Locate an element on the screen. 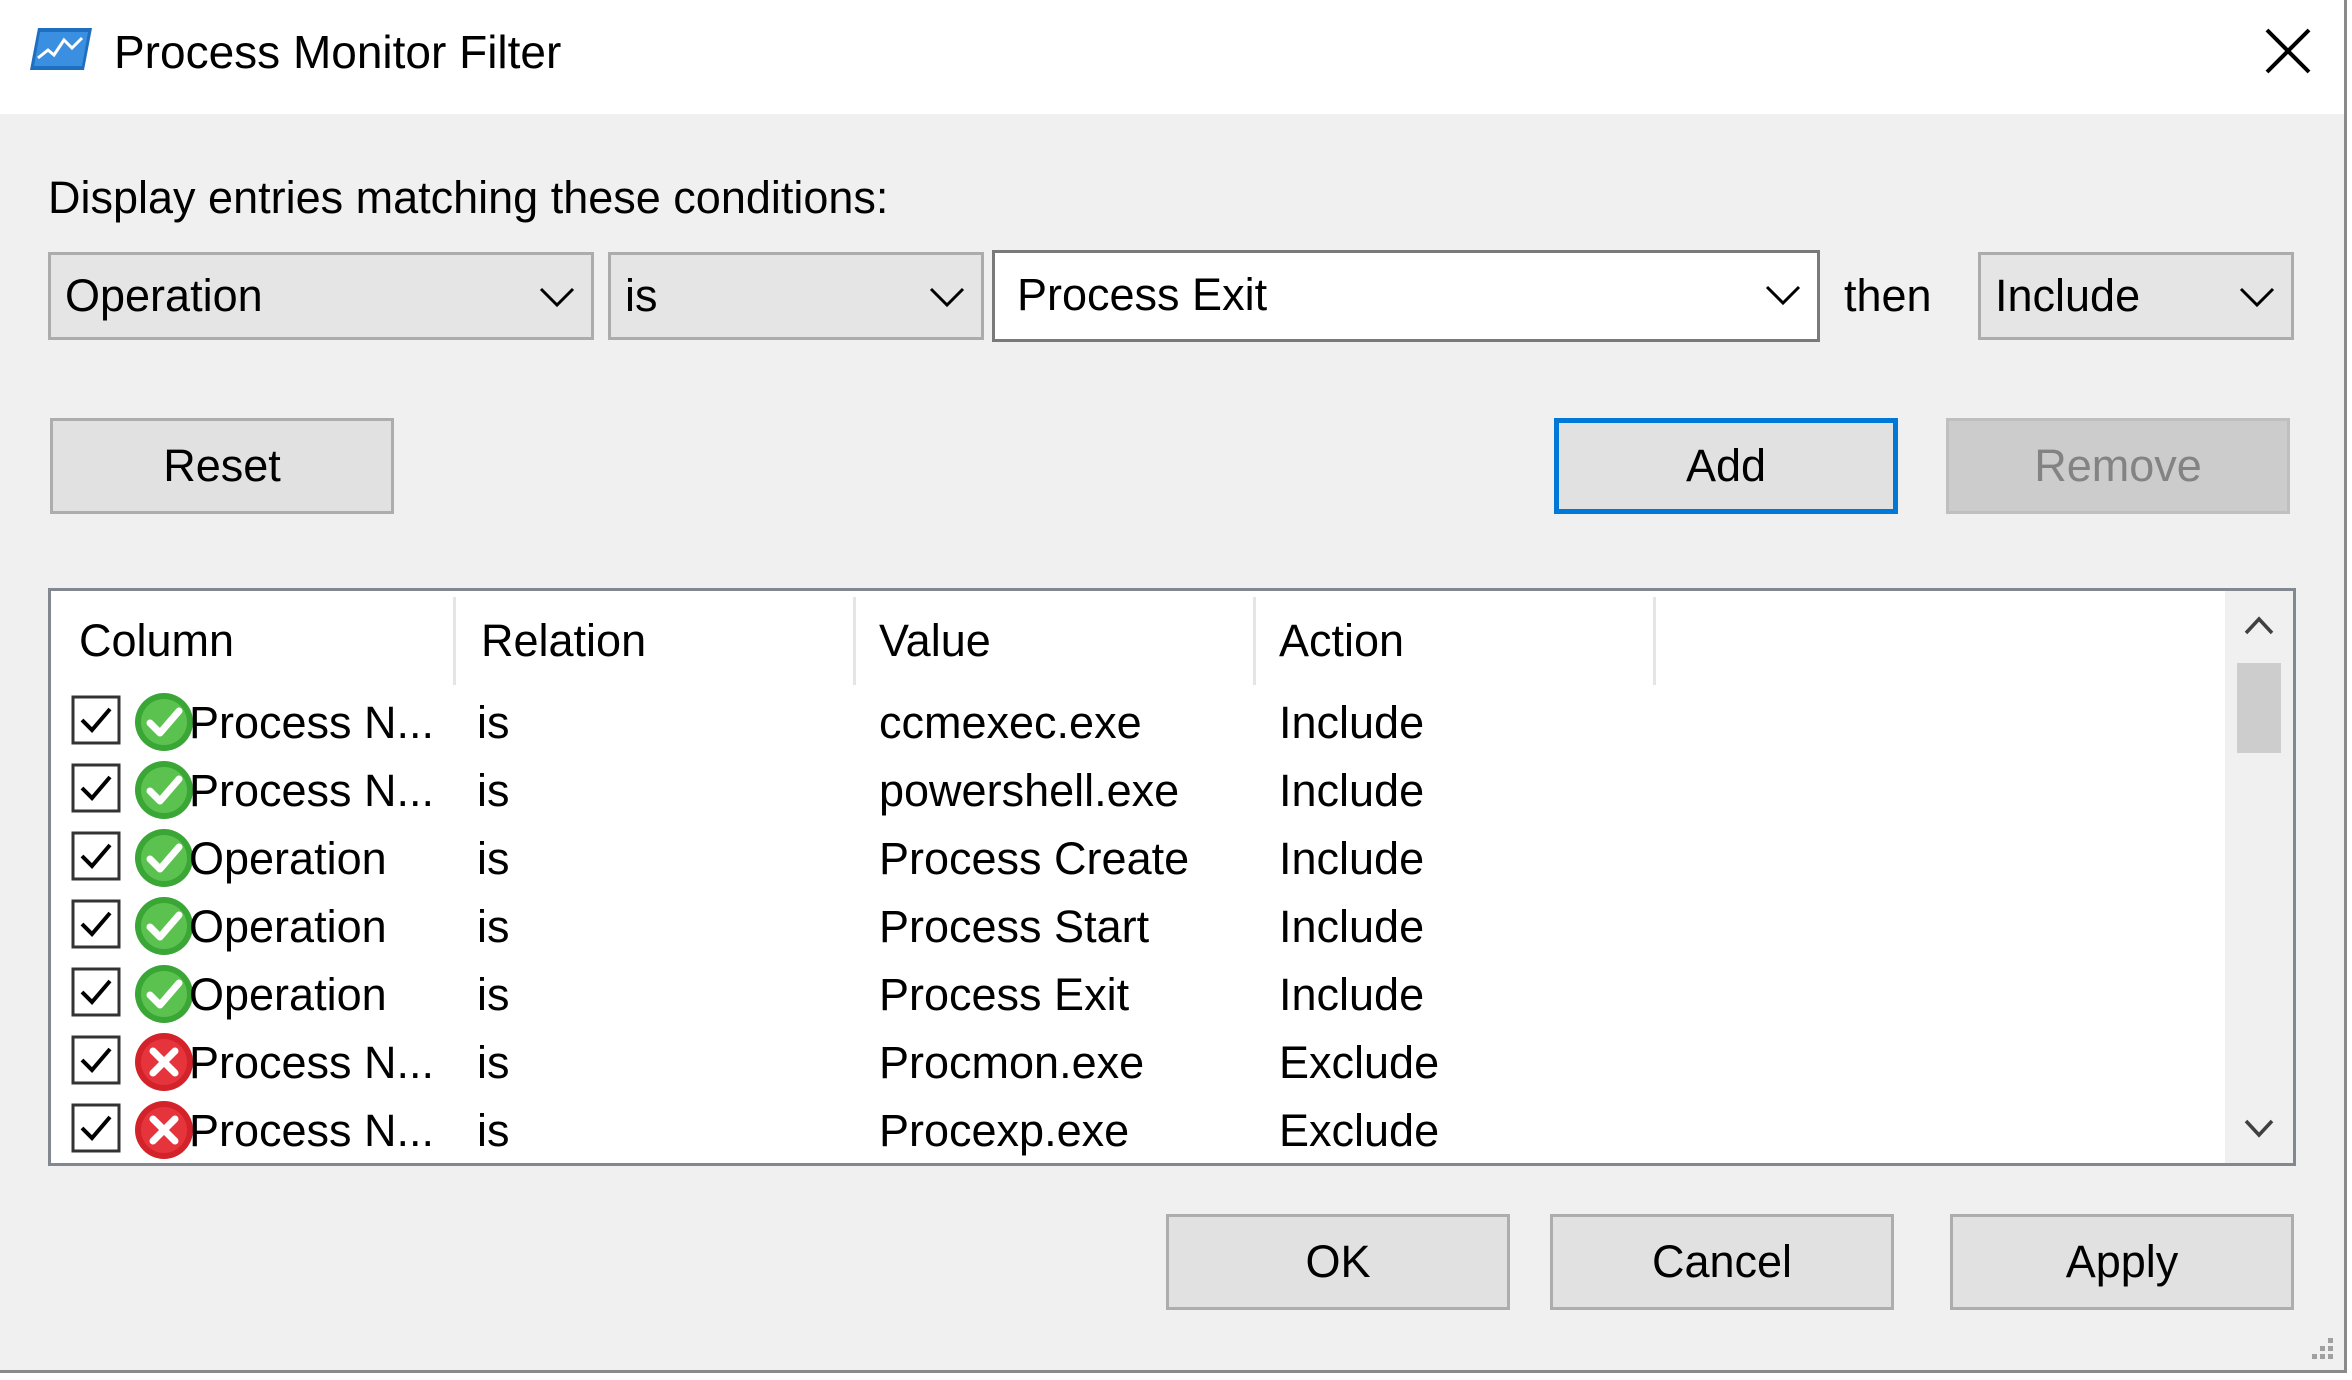  cell-value: Process Start is located at coordinates (1014, 926).